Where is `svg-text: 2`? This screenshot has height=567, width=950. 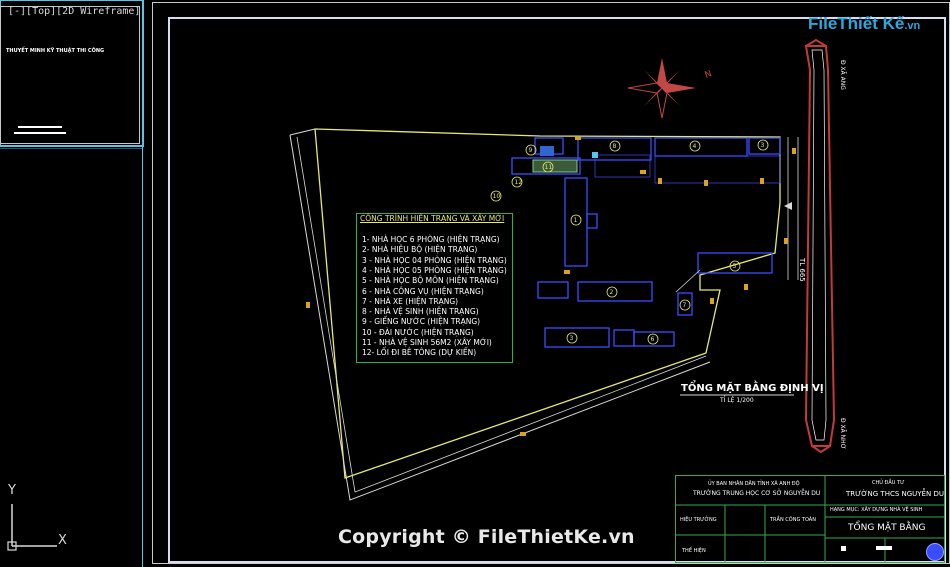 svg-text: 2 is located at coordinates (612, 292).